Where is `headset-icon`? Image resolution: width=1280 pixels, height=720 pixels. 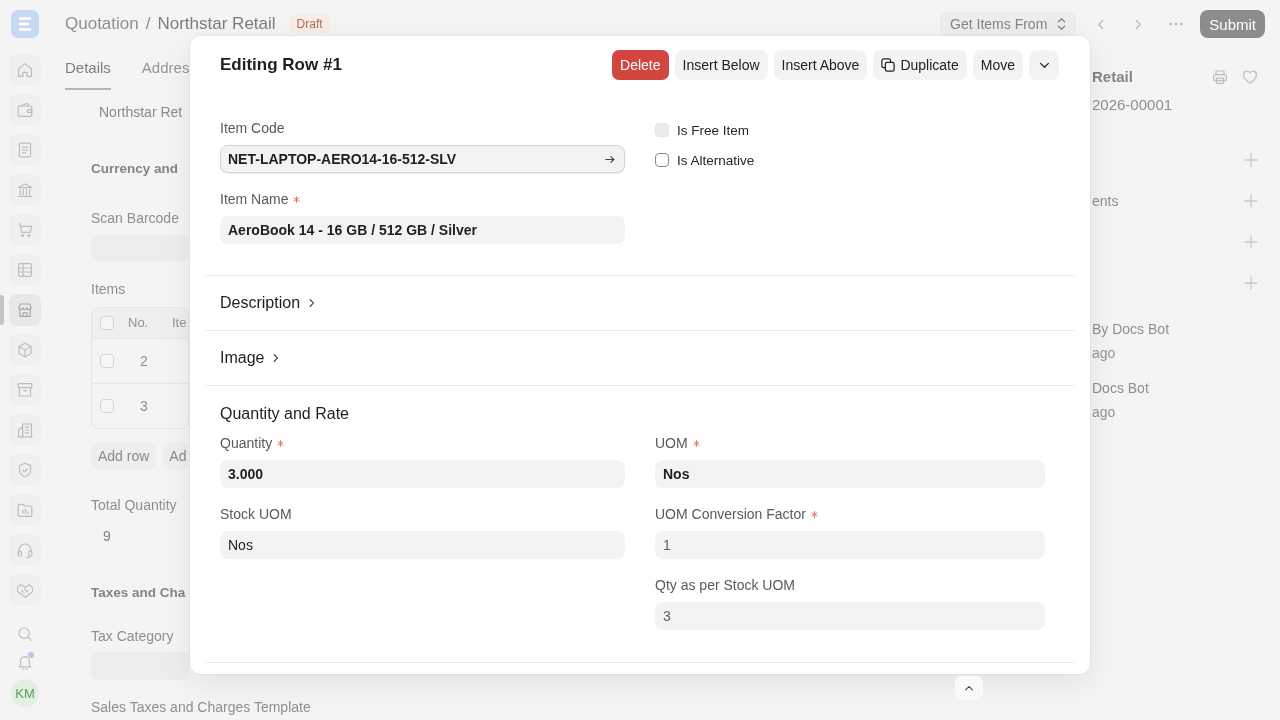
headset-icon is located at coordinates (25, 550).